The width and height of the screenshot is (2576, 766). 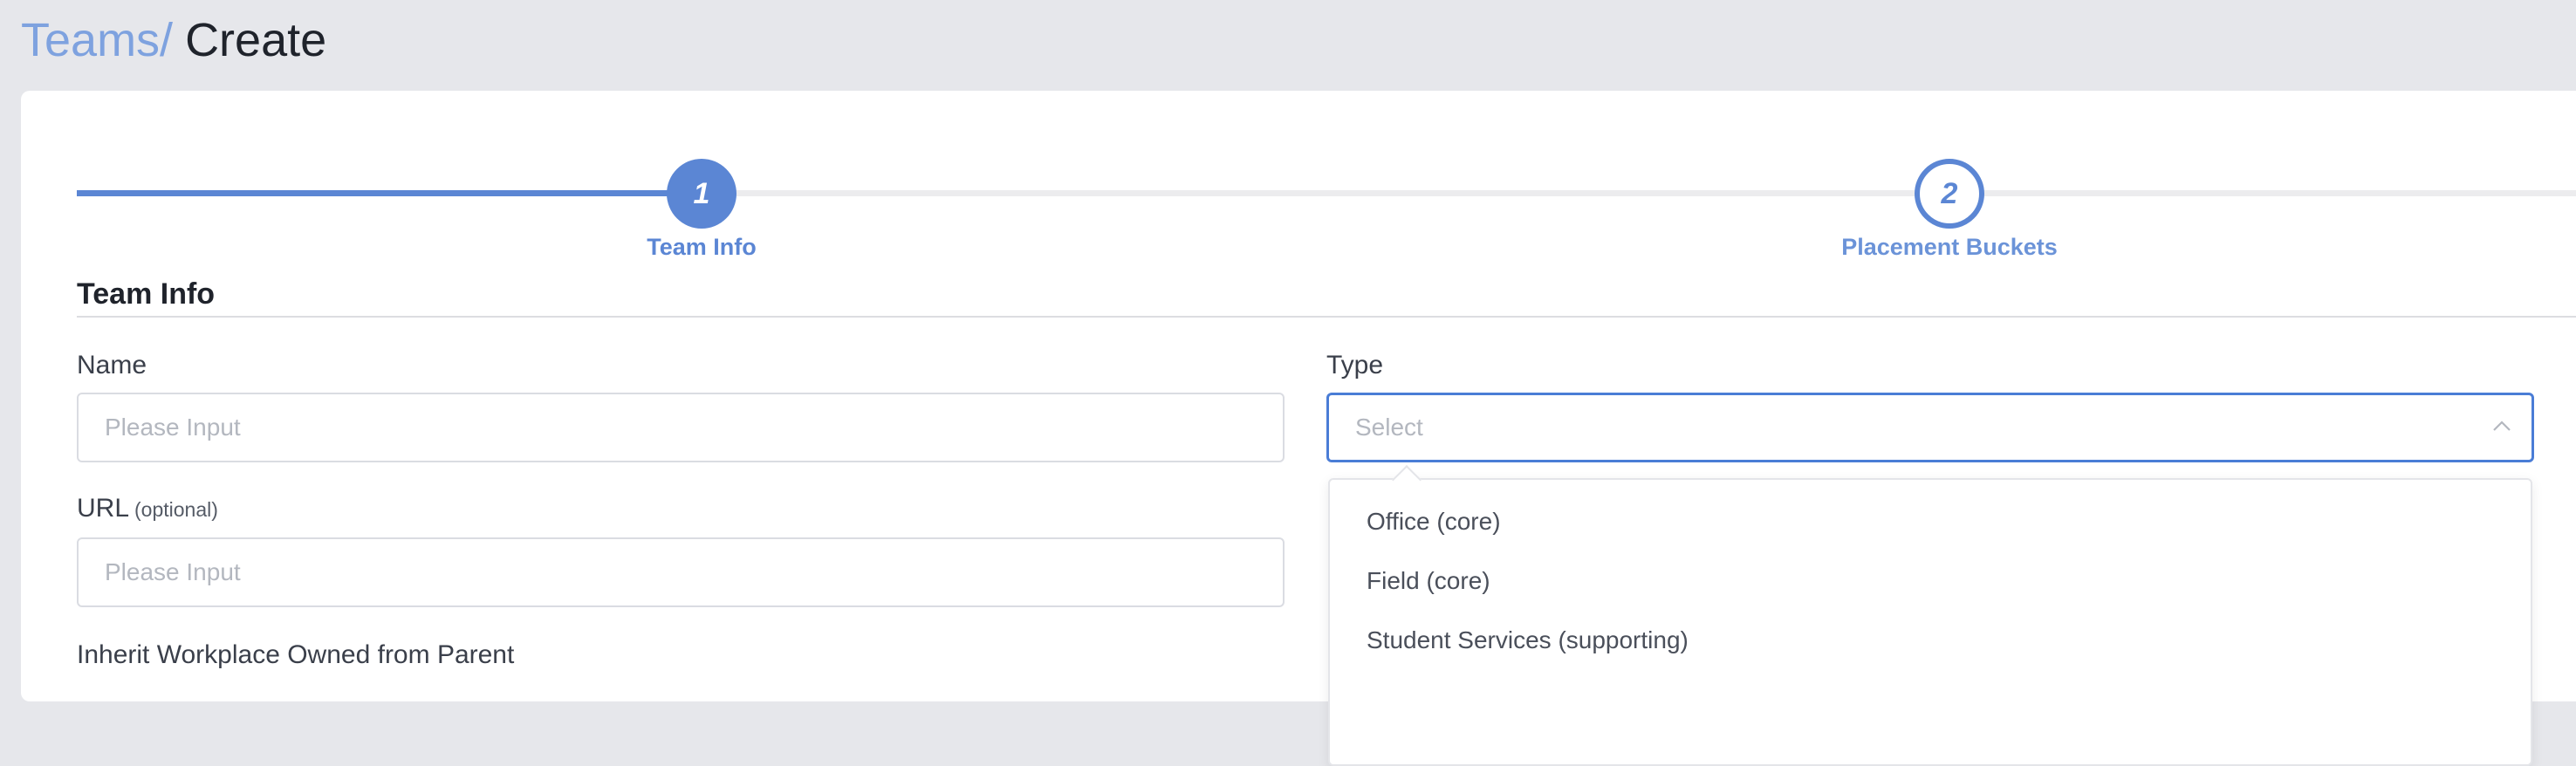 What do you see at coordinates (176, 510) in the screenshot?
I see `url-optional-hint: (optional)` at bounding box center [176, 510].